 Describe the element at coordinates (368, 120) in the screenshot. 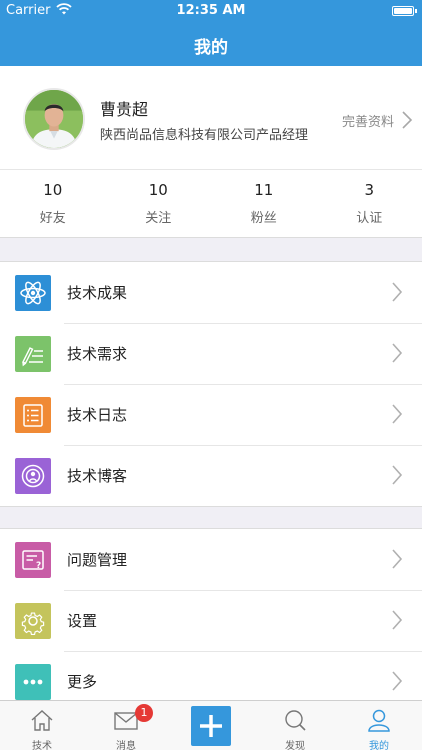

I see `edit-profile-link: 完善资料` at that location.